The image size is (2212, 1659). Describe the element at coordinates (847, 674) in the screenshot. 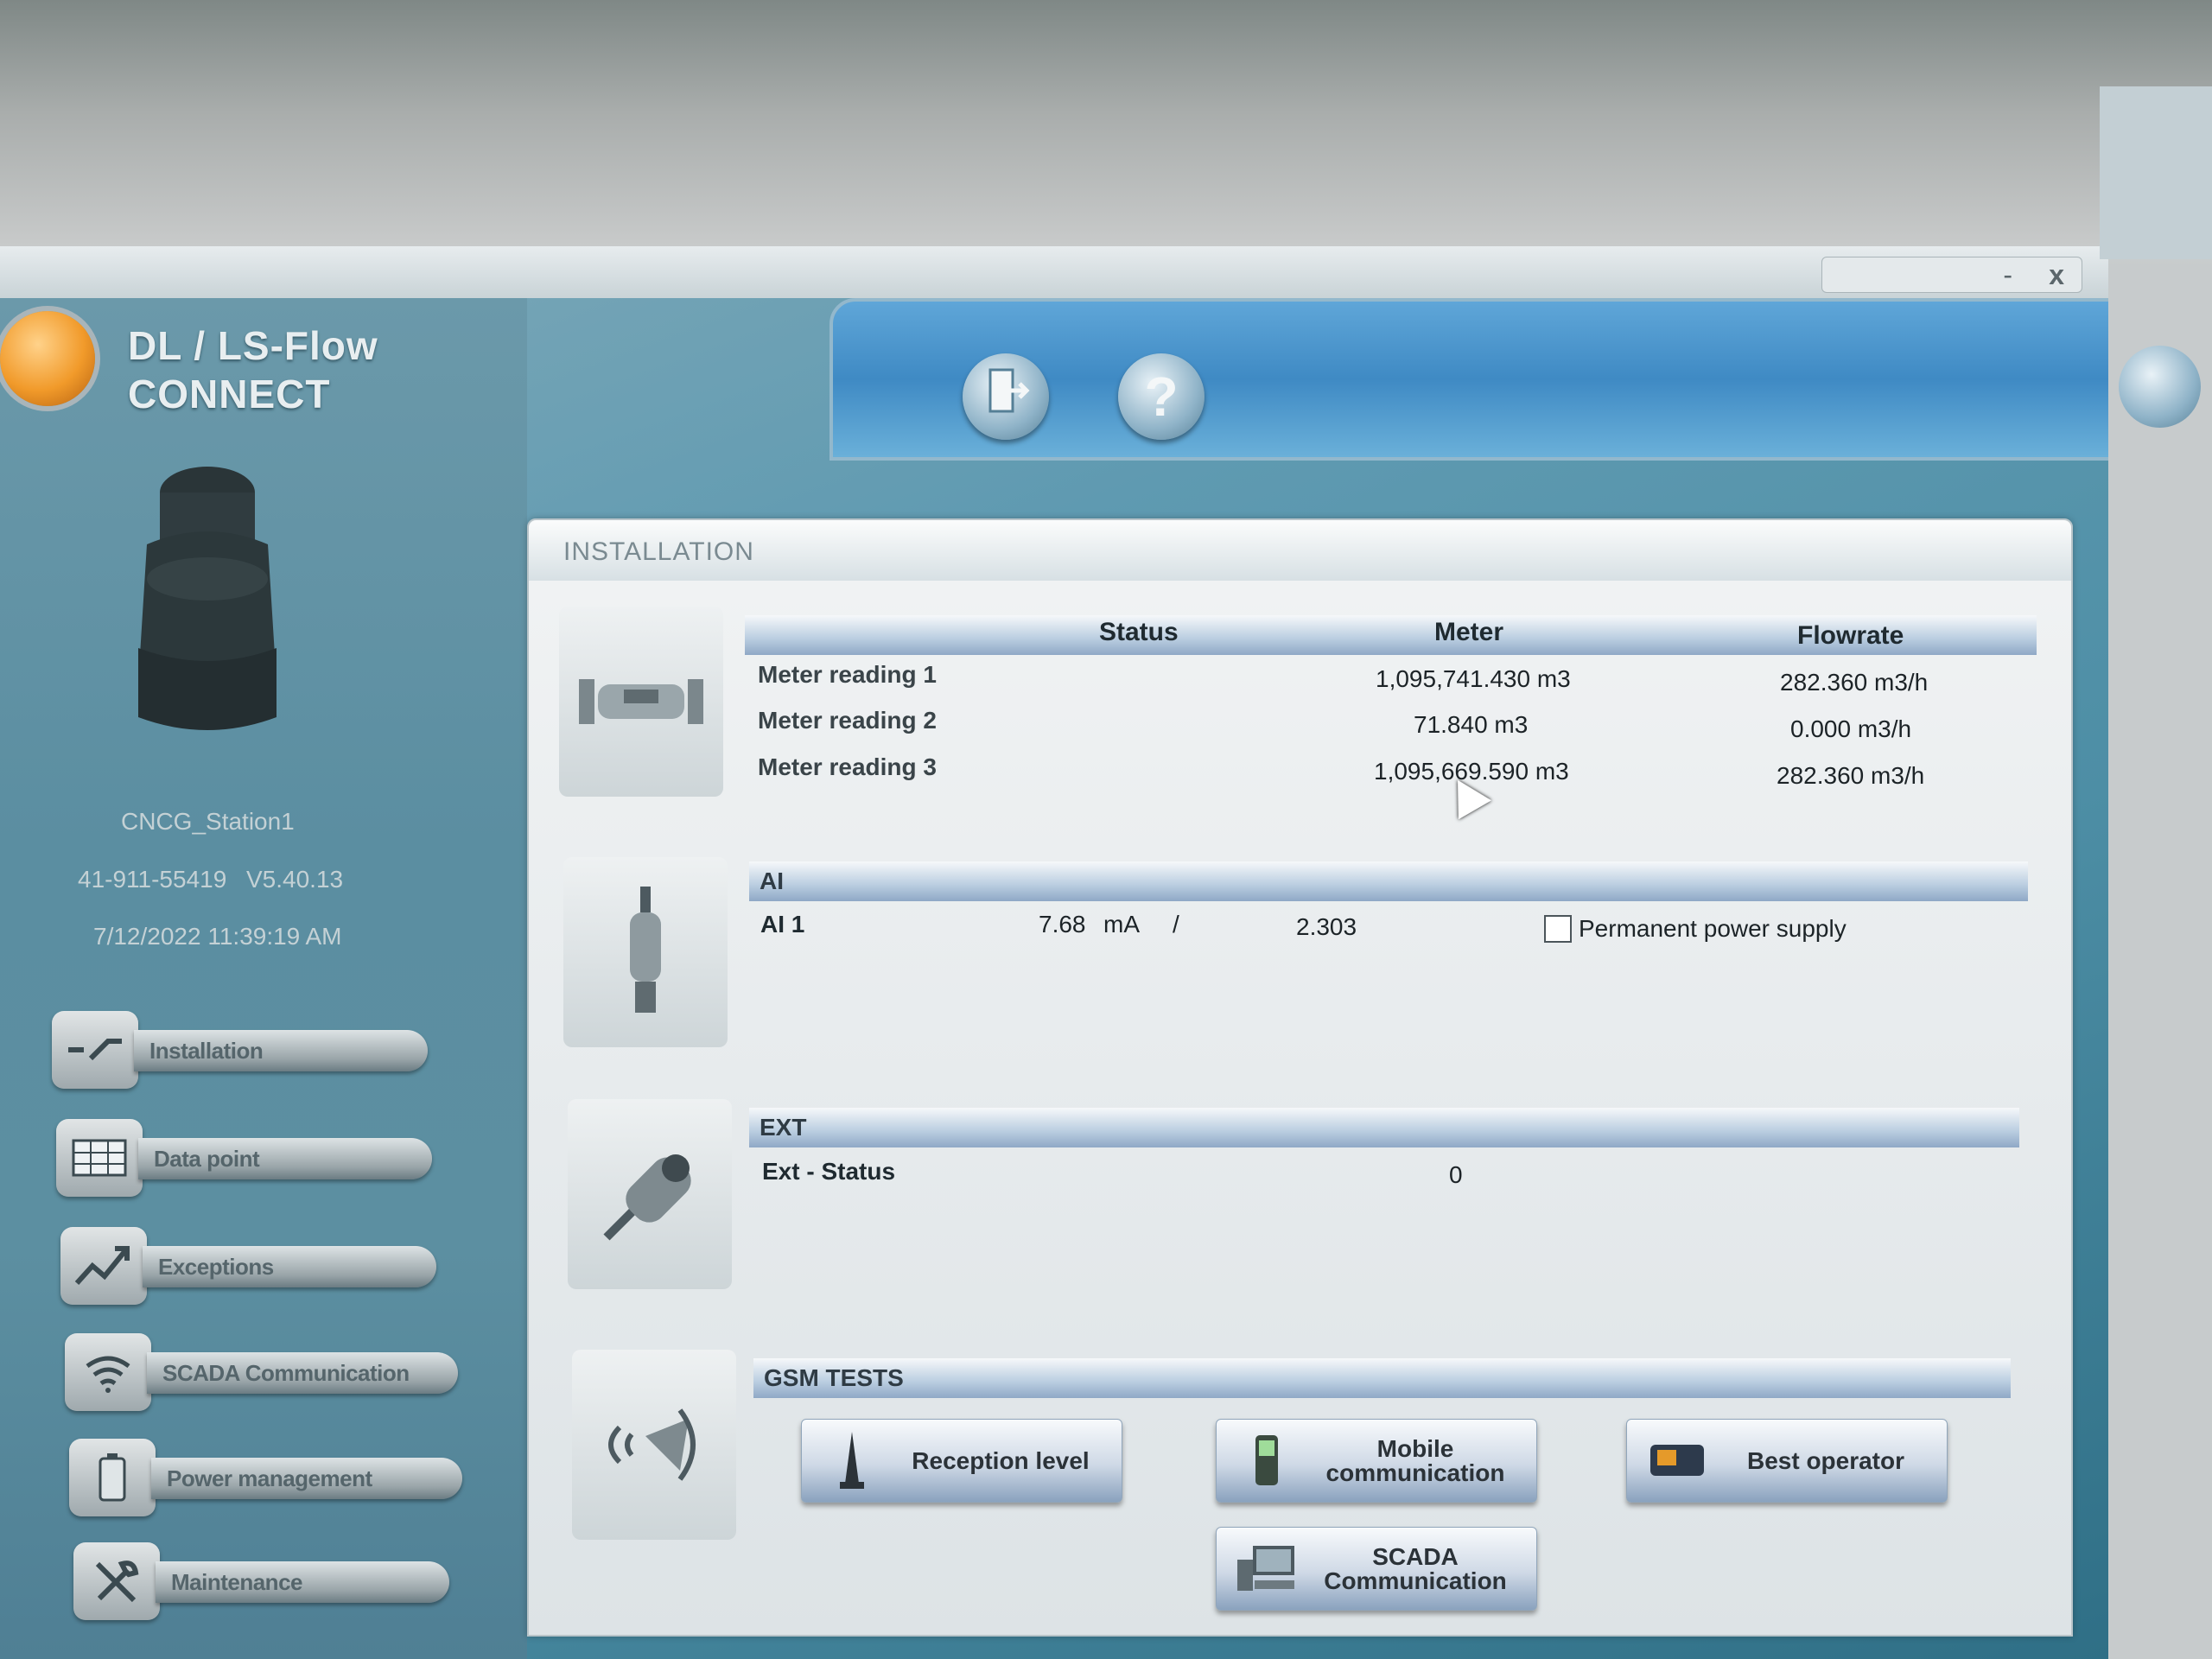

I see `meter-row-label: Meter reading 1` at that location.